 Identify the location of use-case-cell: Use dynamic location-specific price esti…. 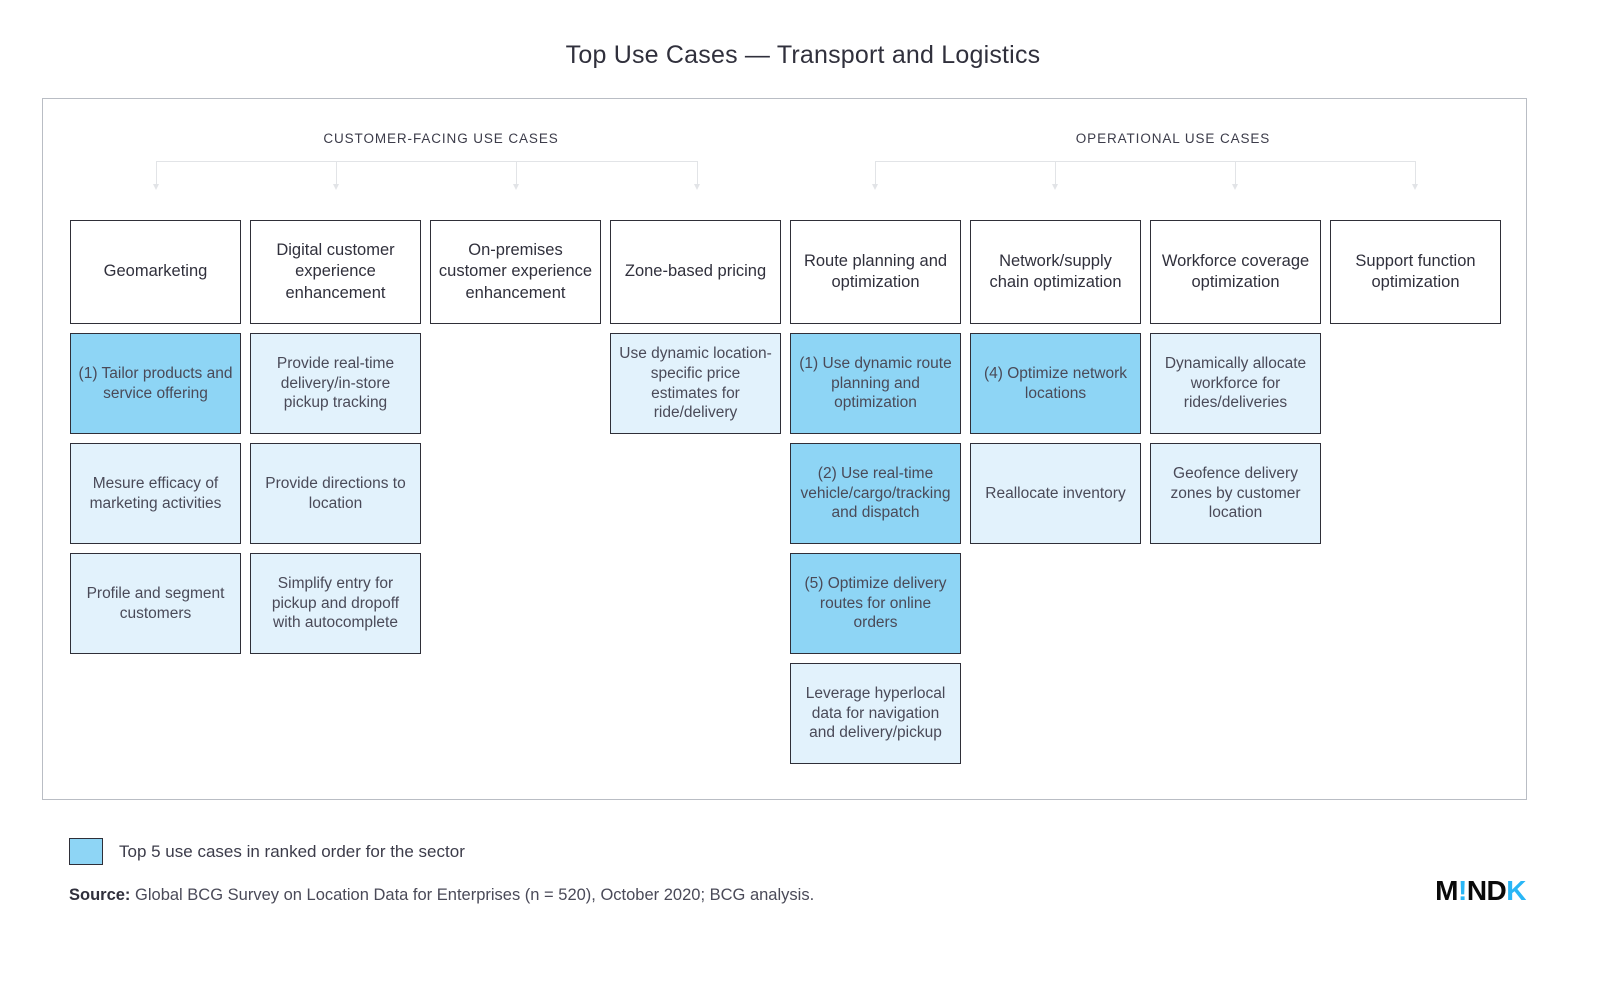
(695, 383).